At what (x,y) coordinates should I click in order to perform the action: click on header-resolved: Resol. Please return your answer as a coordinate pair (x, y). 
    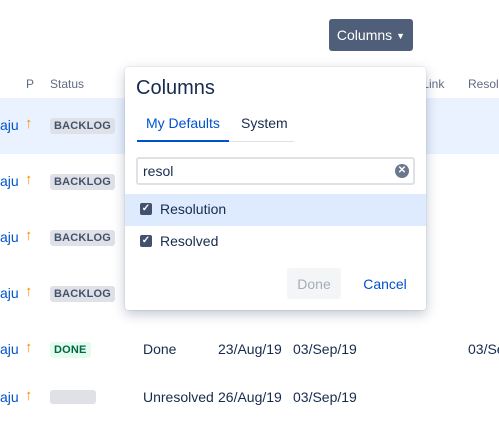
    Looking at the image, I should click on (483, 84).